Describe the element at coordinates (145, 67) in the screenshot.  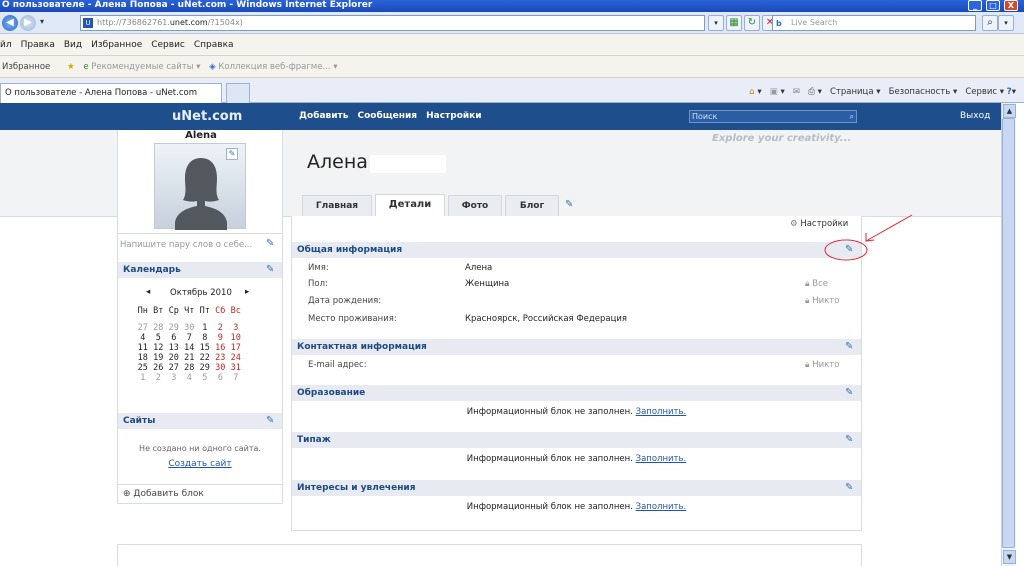
I see `suggested-sites-link: Рекомендуемые сайты ▾` at that location.